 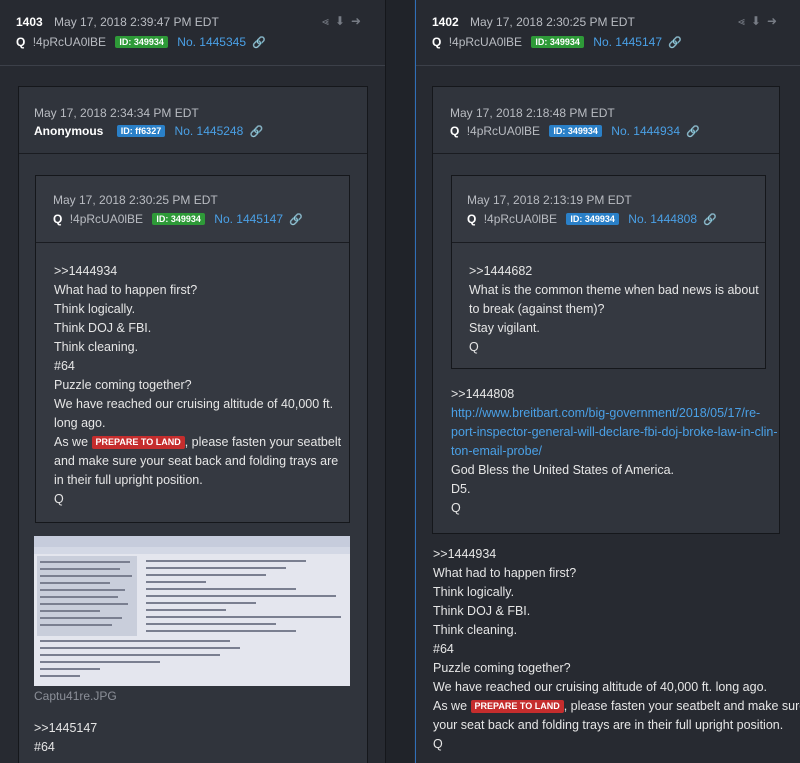 I want to click on post-number-link: No. 1444808, so click(x=662, y=219).